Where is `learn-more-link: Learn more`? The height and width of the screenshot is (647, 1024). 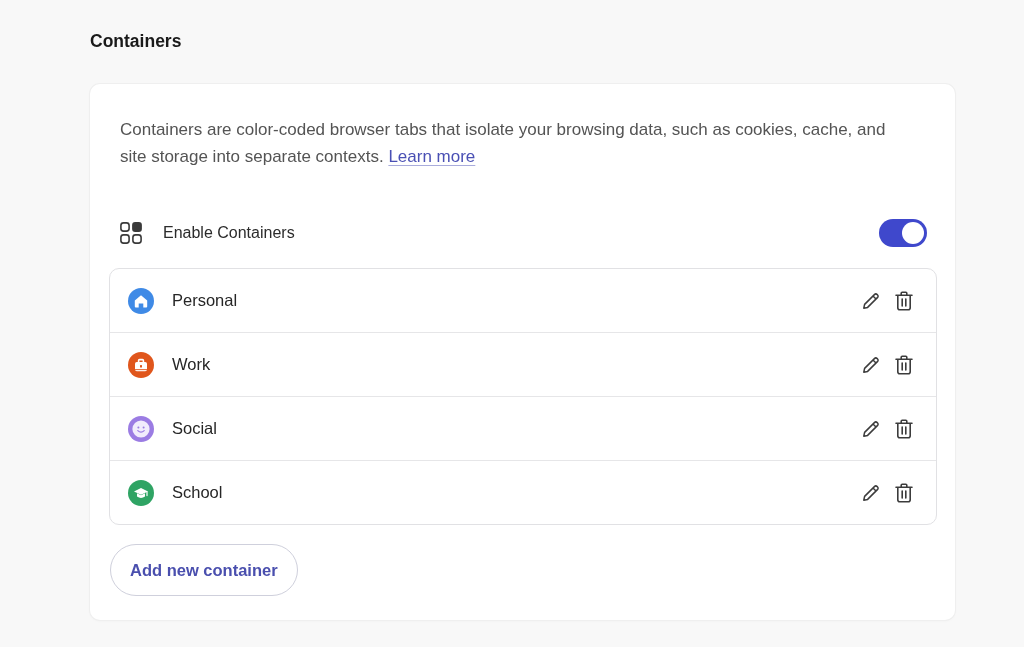
learn-more-link: Learn more is located at coordinates (432, 156).